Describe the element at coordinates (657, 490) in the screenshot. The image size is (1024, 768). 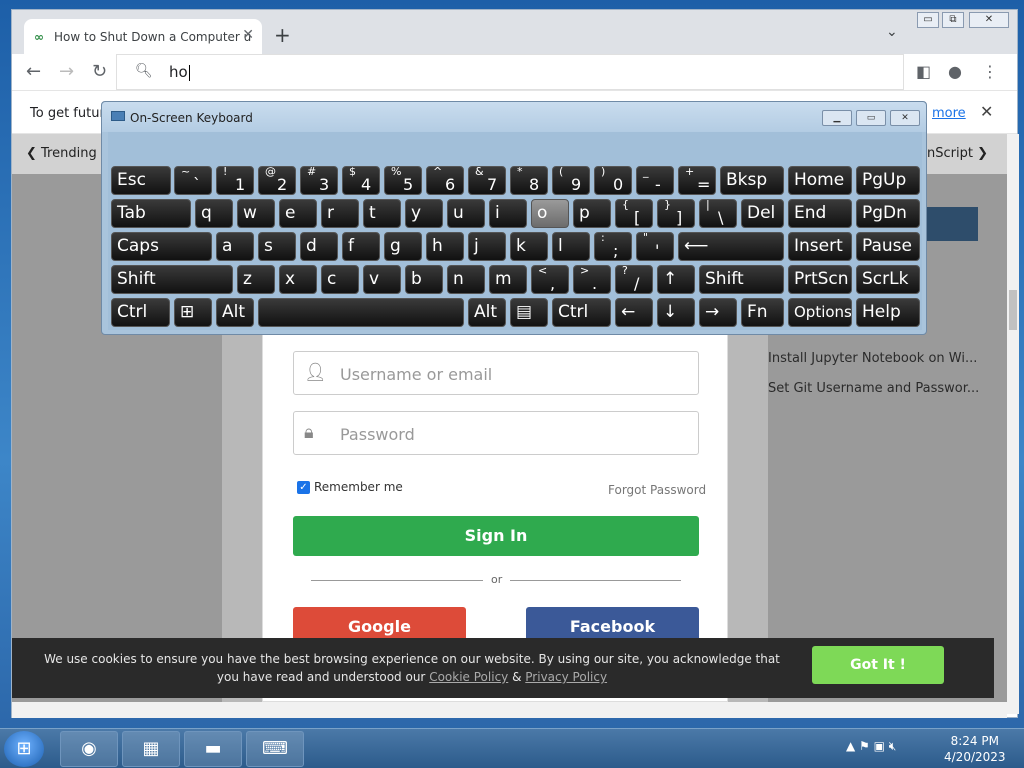
I see `forgot-password-link: Forgot Password` at that location.